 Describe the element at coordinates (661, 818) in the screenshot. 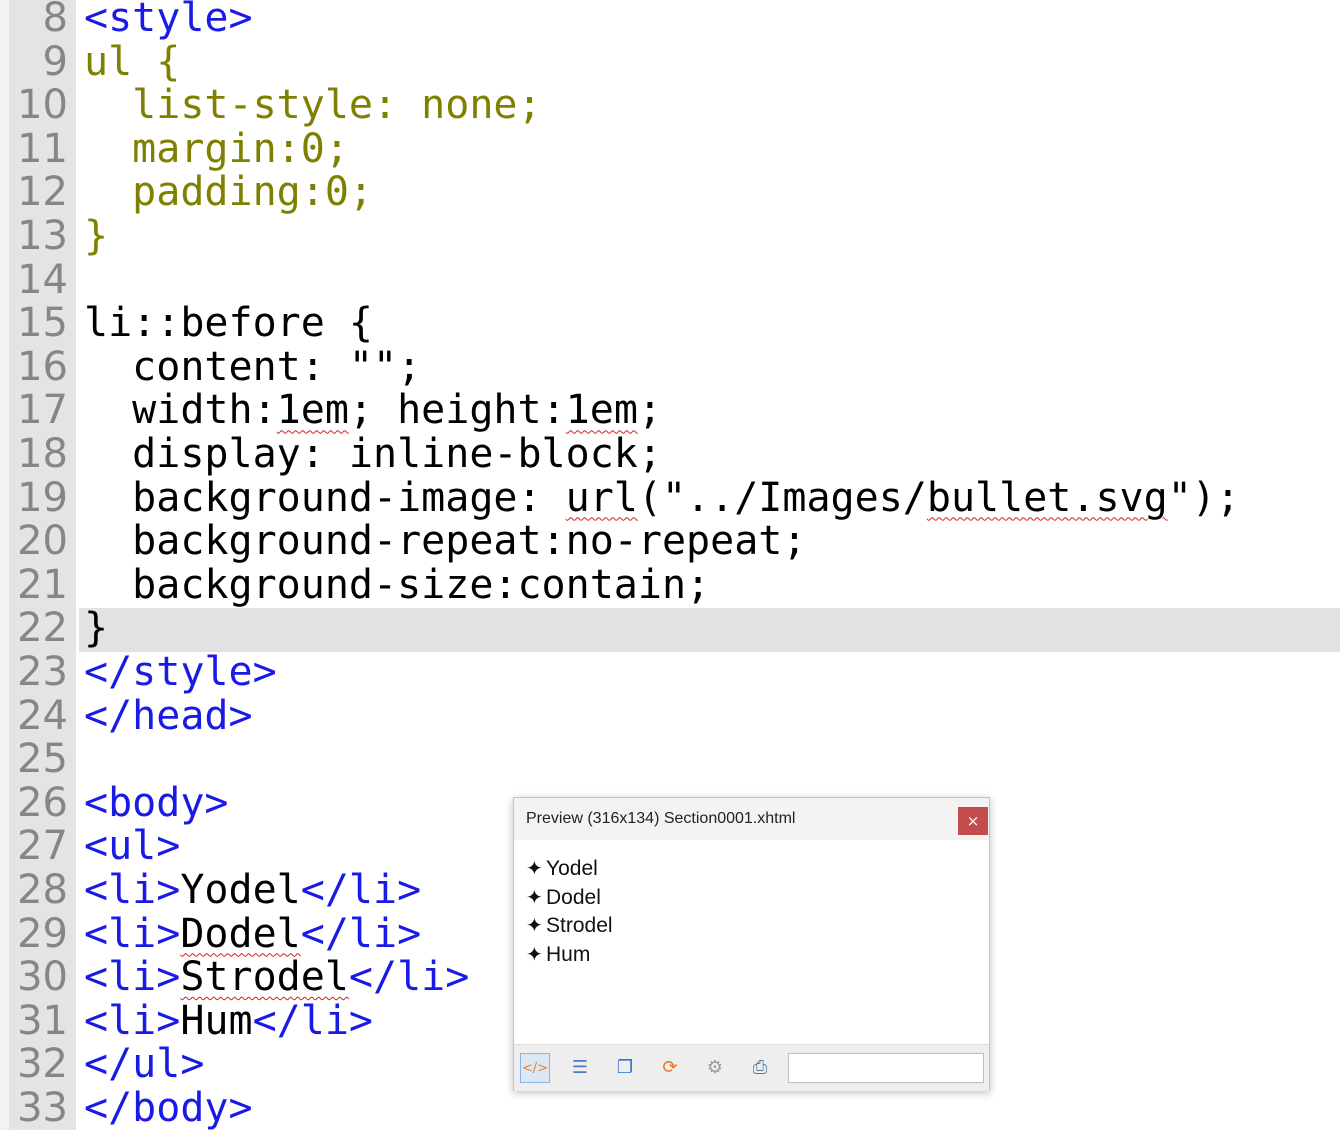

I see `dialog-title: Preview (316x134) Section0001.xhtml` at that location.